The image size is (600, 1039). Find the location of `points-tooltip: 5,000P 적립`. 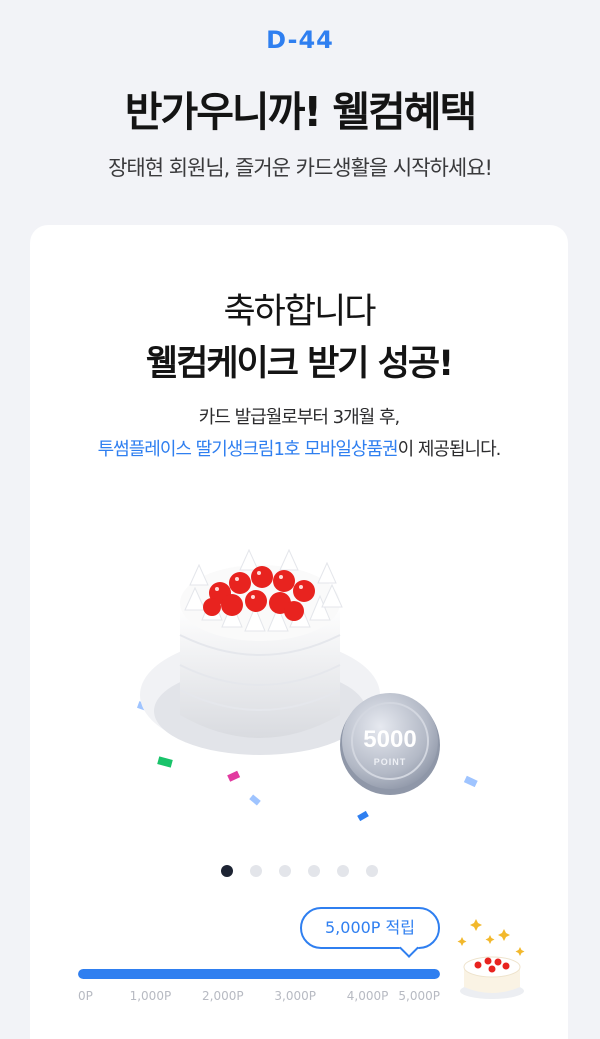

points-tooltip: 5,000P 적립 is located at coordinates (370, 928).